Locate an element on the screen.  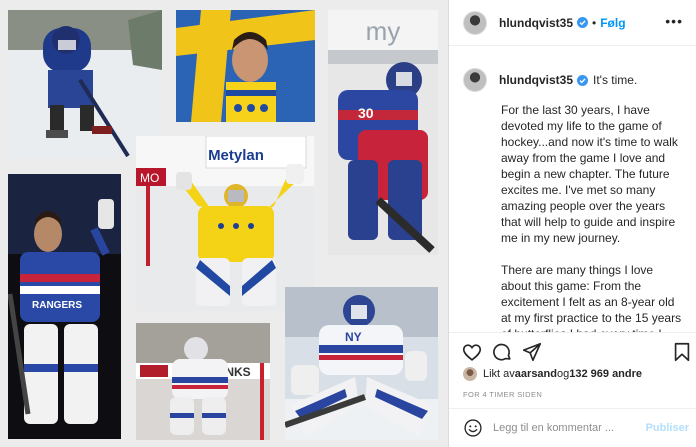
svg-text: Metylan is located at coordinates (236, 155).